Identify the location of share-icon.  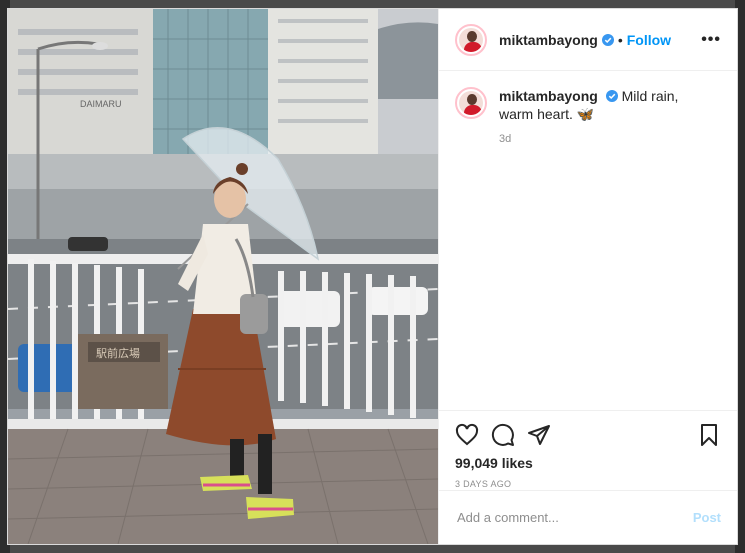
(539, 435).